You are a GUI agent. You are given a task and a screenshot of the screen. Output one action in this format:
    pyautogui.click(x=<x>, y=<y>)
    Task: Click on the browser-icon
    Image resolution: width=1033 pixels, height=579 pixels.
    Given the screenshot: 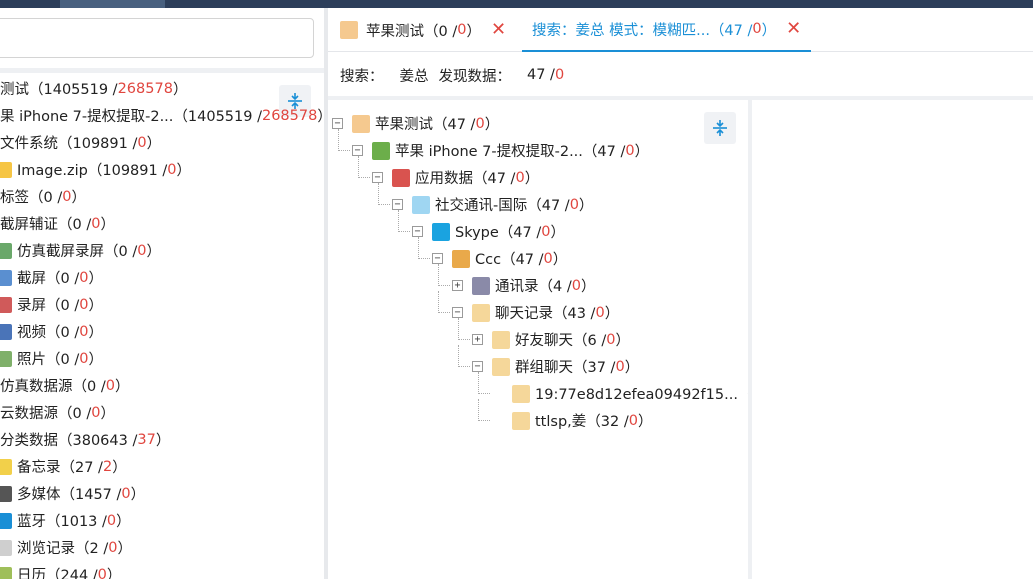 What is the action you would take?
    pyautogui.click(x=6, y=547)
    